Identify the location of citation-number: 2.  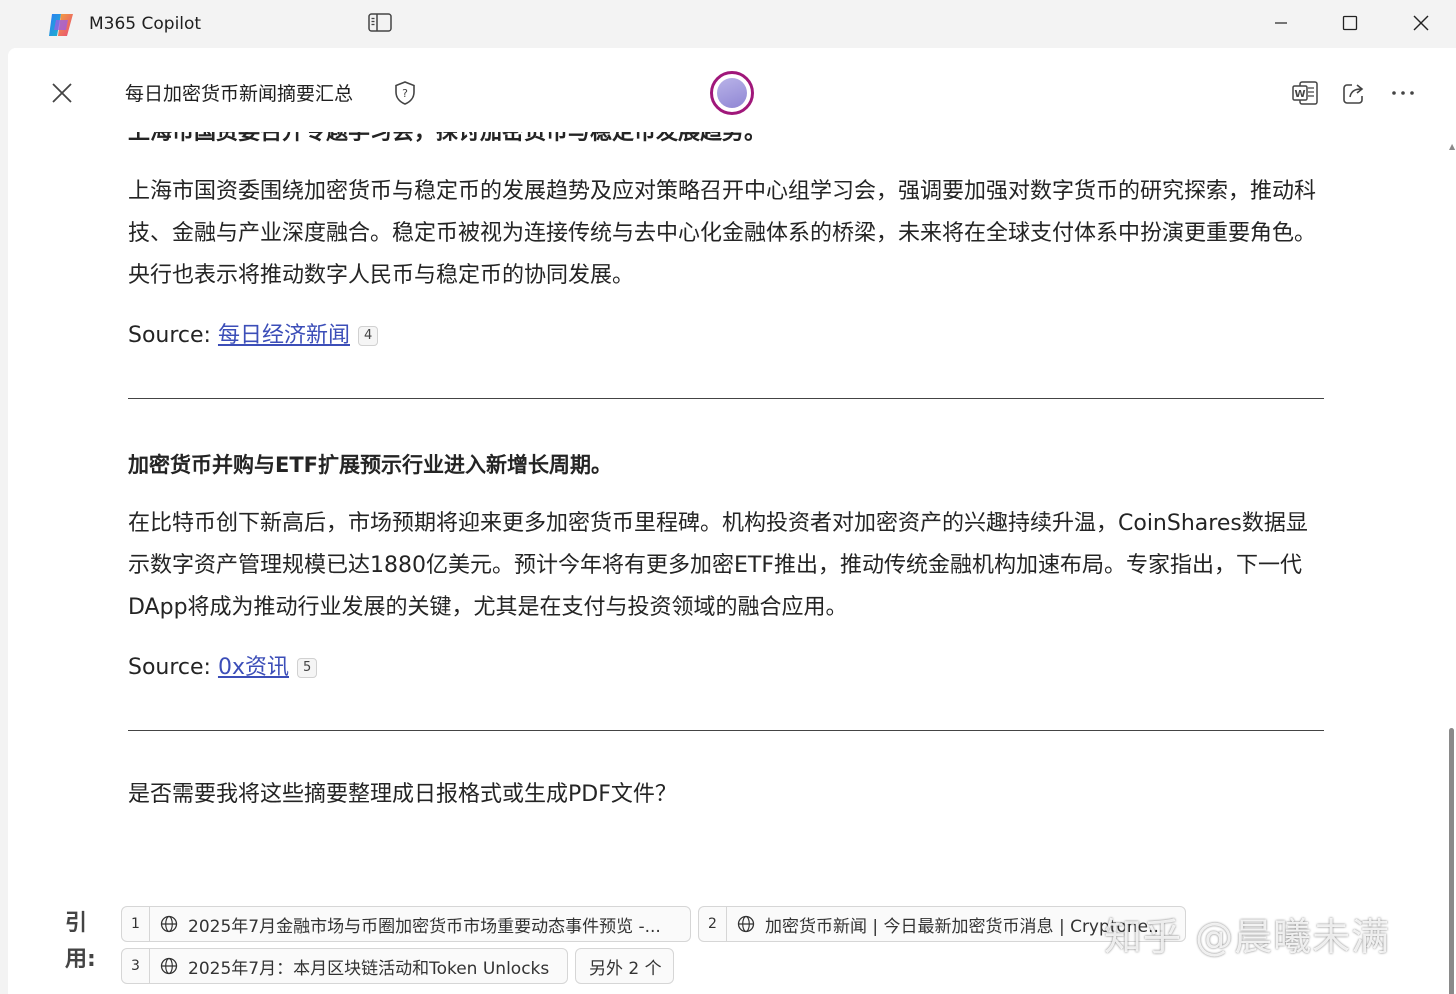
(713, 924).